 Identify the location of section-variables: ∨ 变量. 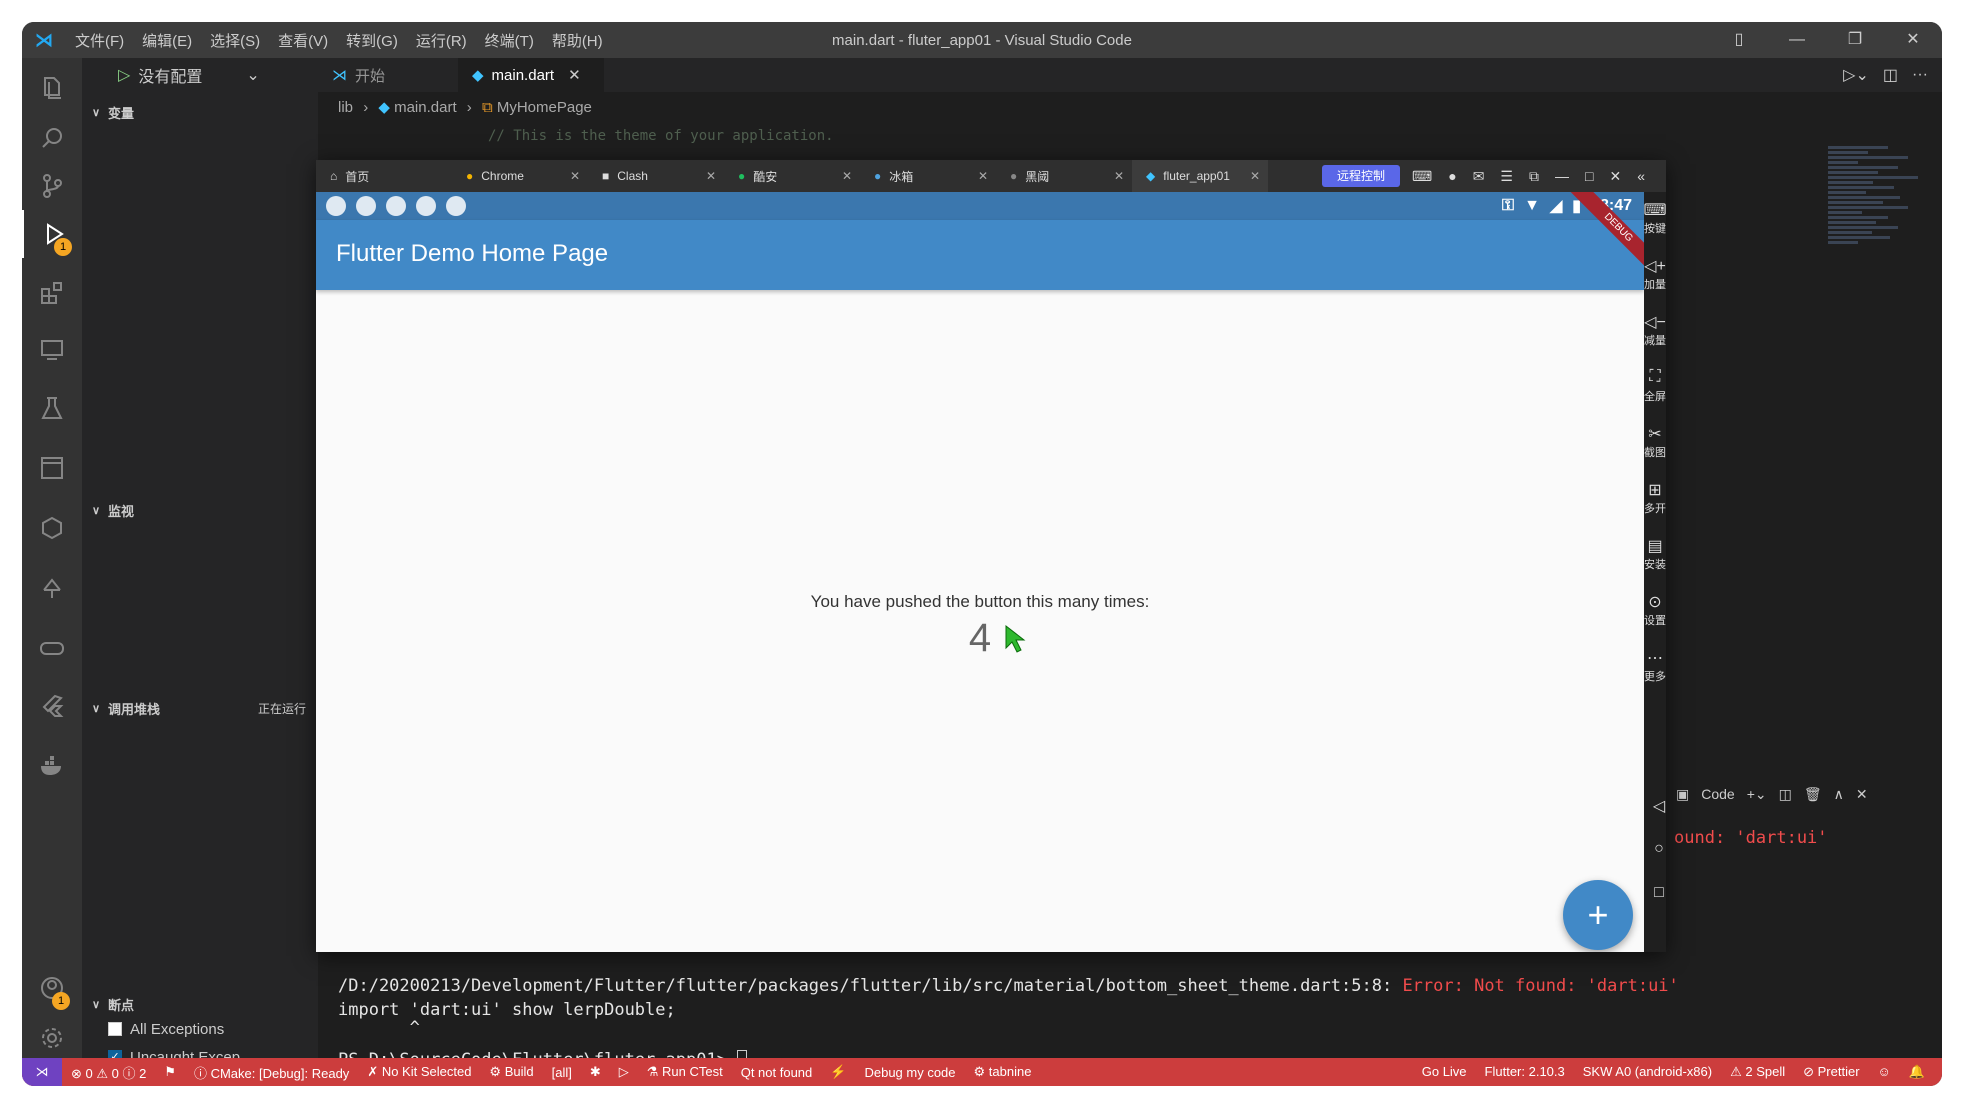
(200, 112).